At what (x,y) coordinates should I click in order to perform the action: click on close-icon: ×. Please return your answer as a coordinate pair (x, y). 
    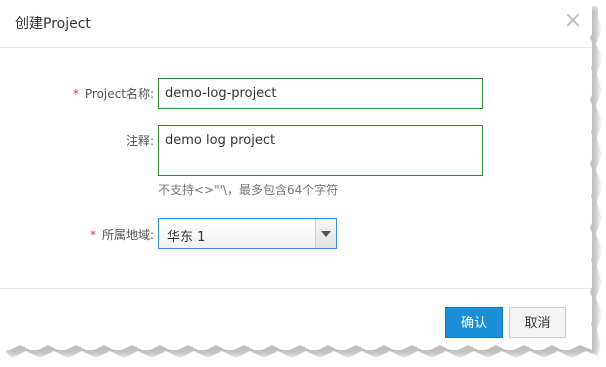
    Looking at the image, I should click on (573, 21).